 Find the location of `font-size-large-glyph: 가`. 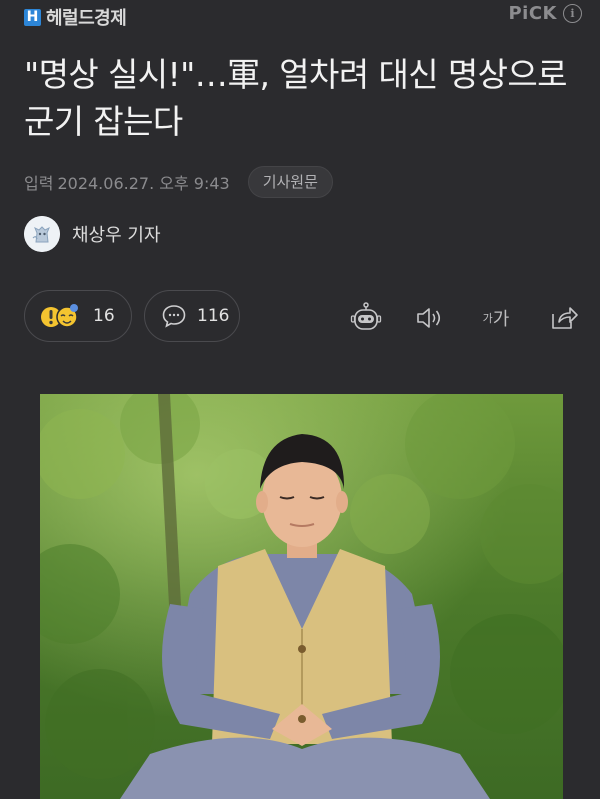

font-size-large-glyph: 가 is located at coordinates (501, 319).